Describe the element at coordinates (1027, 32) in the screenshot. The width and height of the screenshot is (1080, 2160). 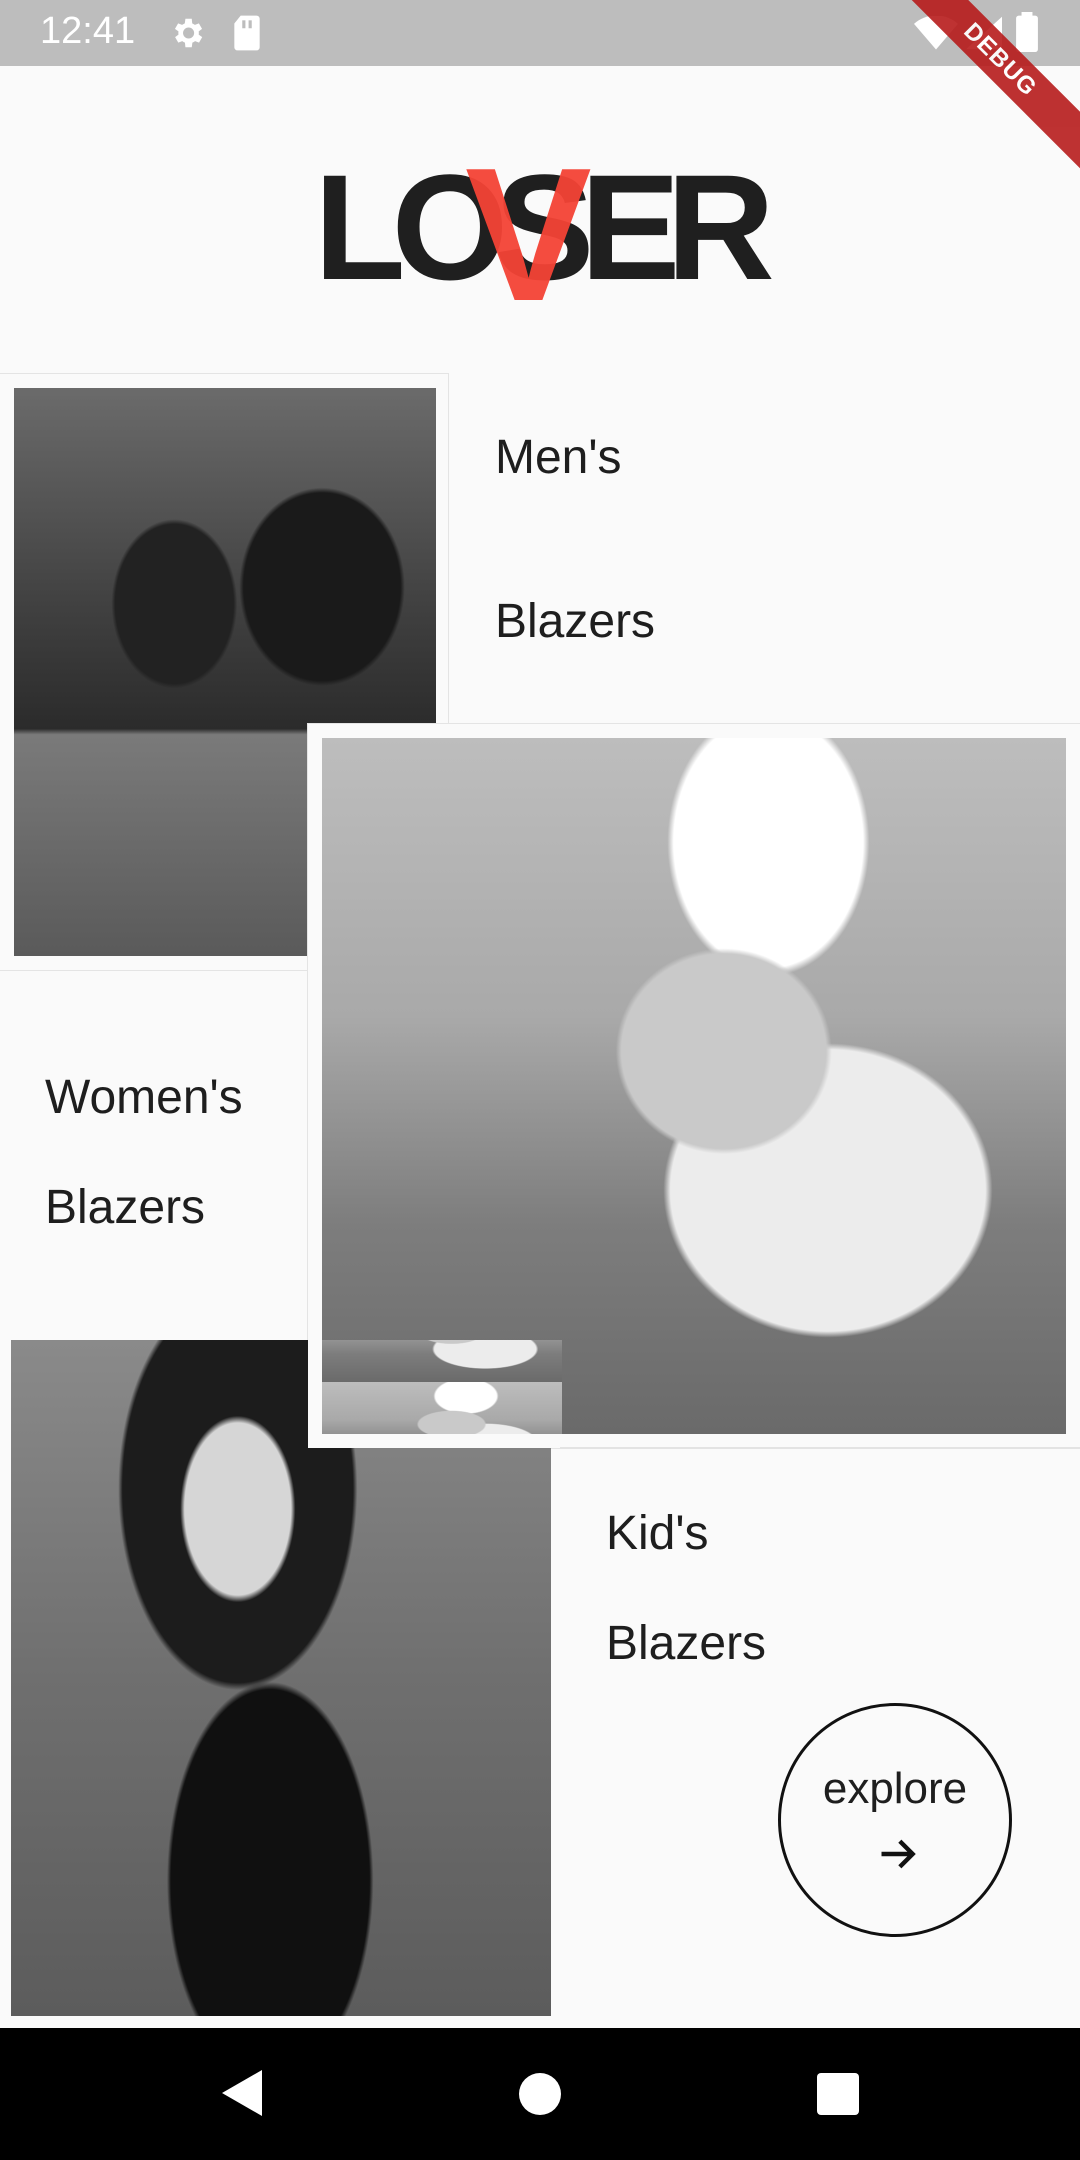
I see `battery-icon` at that location.